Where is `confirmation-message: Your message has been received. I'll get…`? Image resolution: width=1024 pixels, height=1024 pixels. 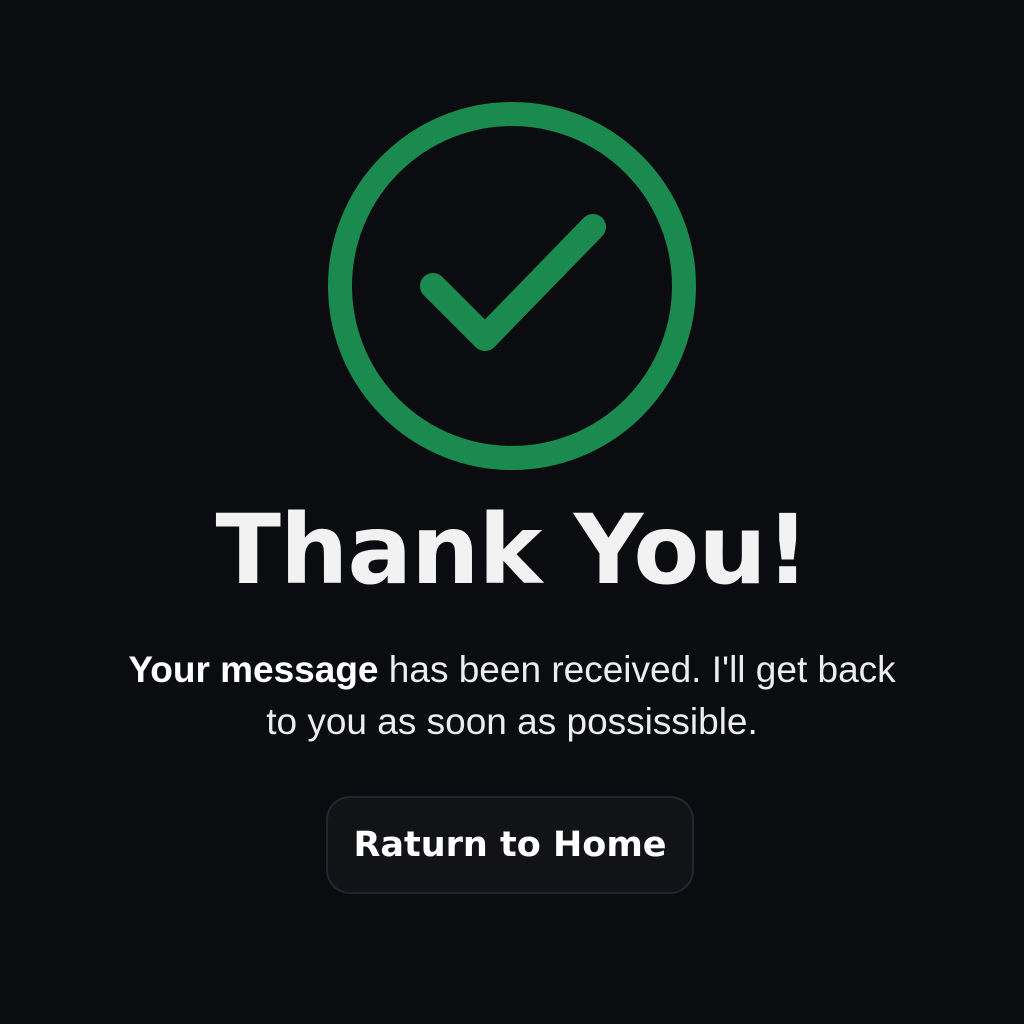 confirmation-message: Your message has been received. I'll get… is located at coordinates (512, 696).